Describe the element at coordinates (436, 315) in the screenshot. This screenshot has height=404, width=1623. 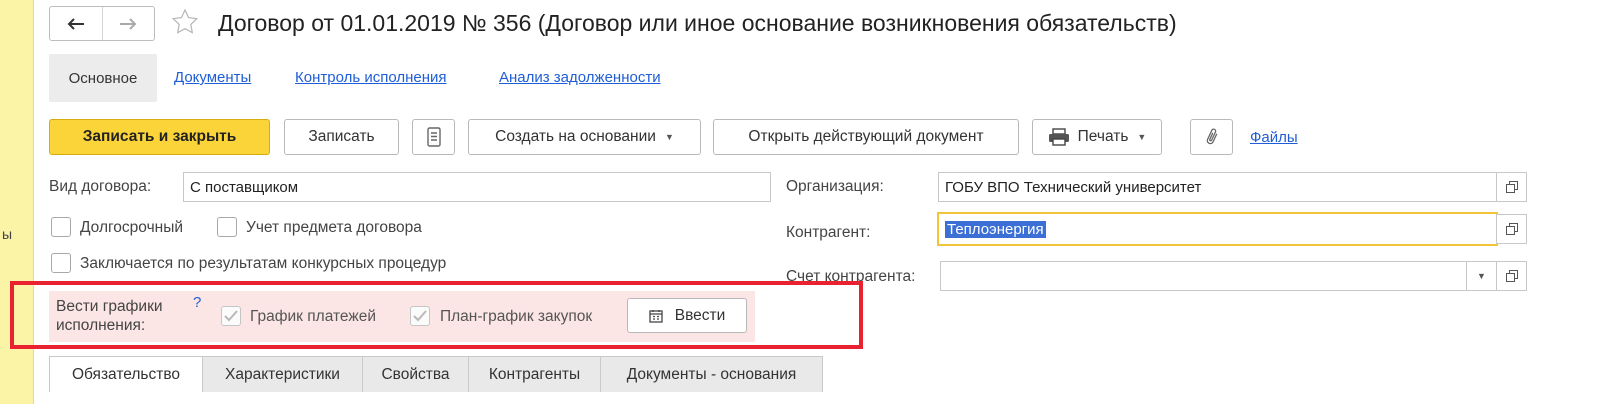
I see `highlight-frame` at that location.